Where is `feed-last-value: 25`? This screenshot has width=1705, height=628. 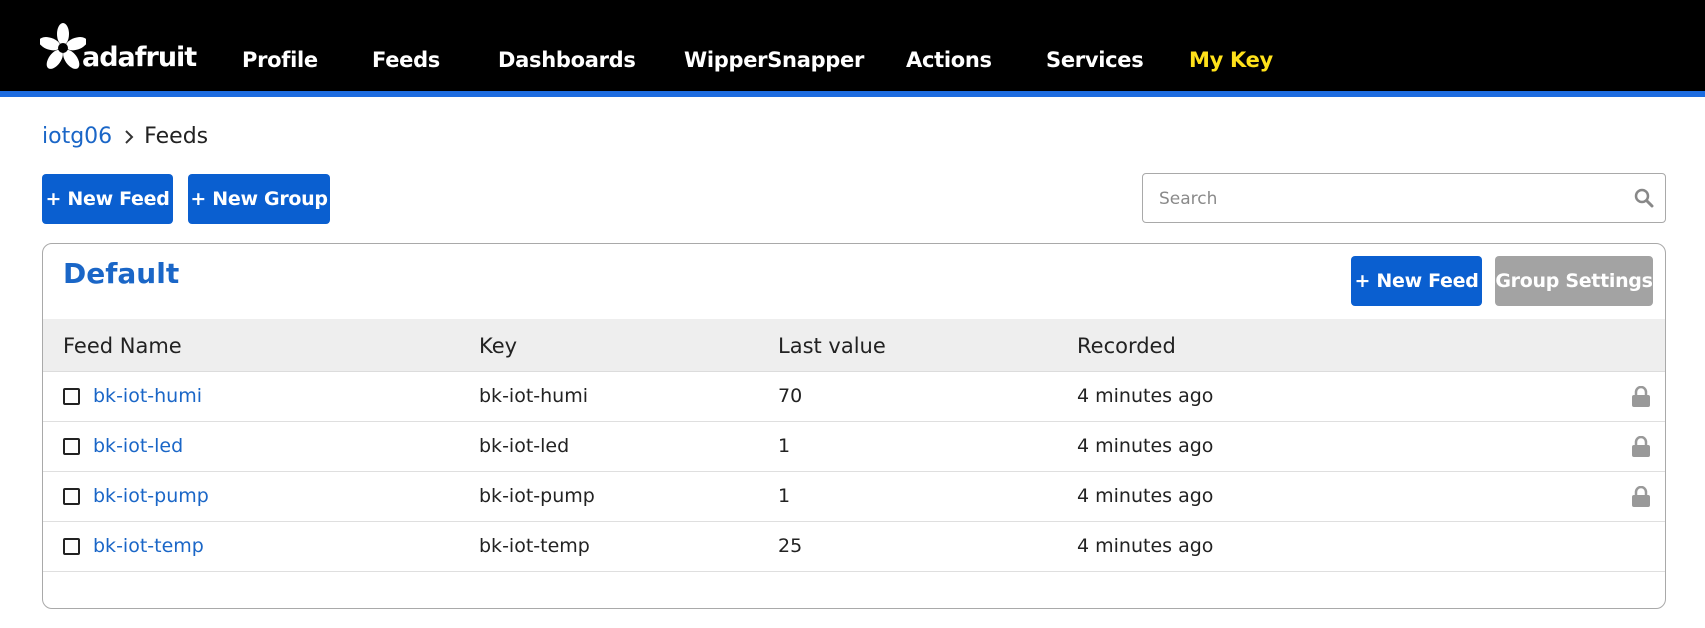
feed-last-value: 25 is located at coordinates (790, 546).